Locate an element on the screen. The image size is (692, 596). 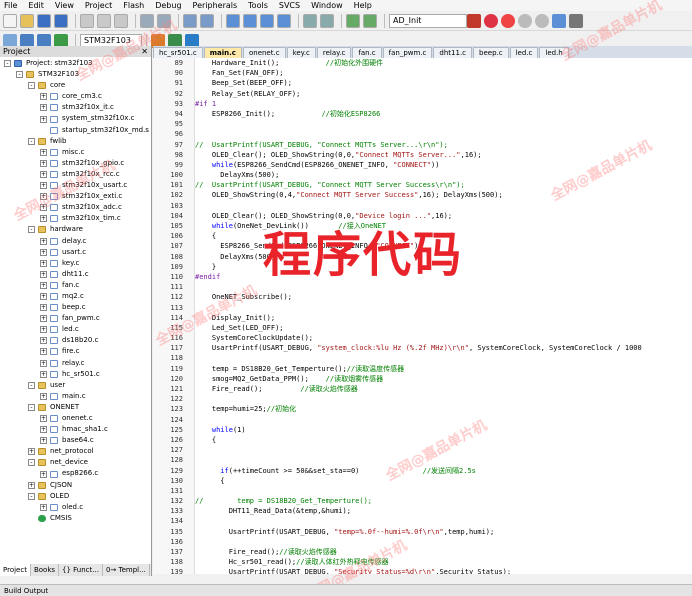
tree-file: + stm32f10x_usart.c is located at coordinates (75, 185).